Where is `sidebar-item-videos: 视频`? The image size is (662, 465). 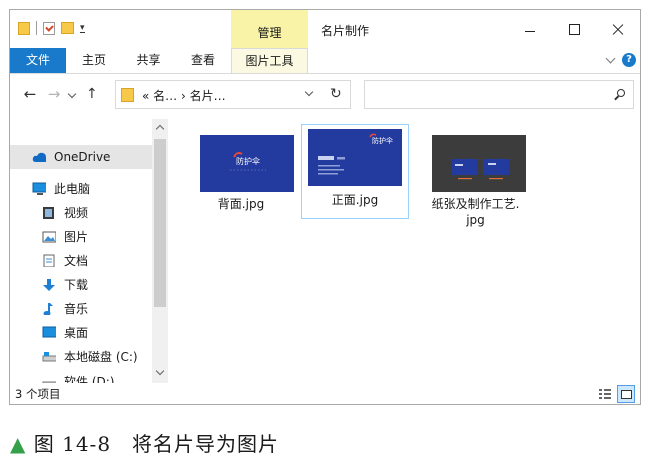 sidebar-item-videos: 视频 is located at coordinates (81, 213).